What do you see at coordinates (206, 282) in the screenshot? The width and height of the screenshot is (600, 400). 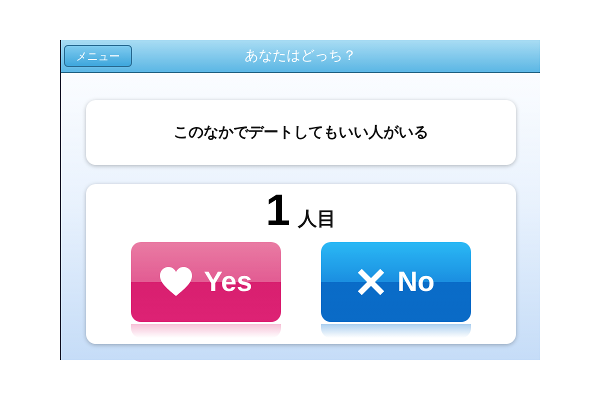 I see `yes-button: Yes` at bounding box center [206, 282].